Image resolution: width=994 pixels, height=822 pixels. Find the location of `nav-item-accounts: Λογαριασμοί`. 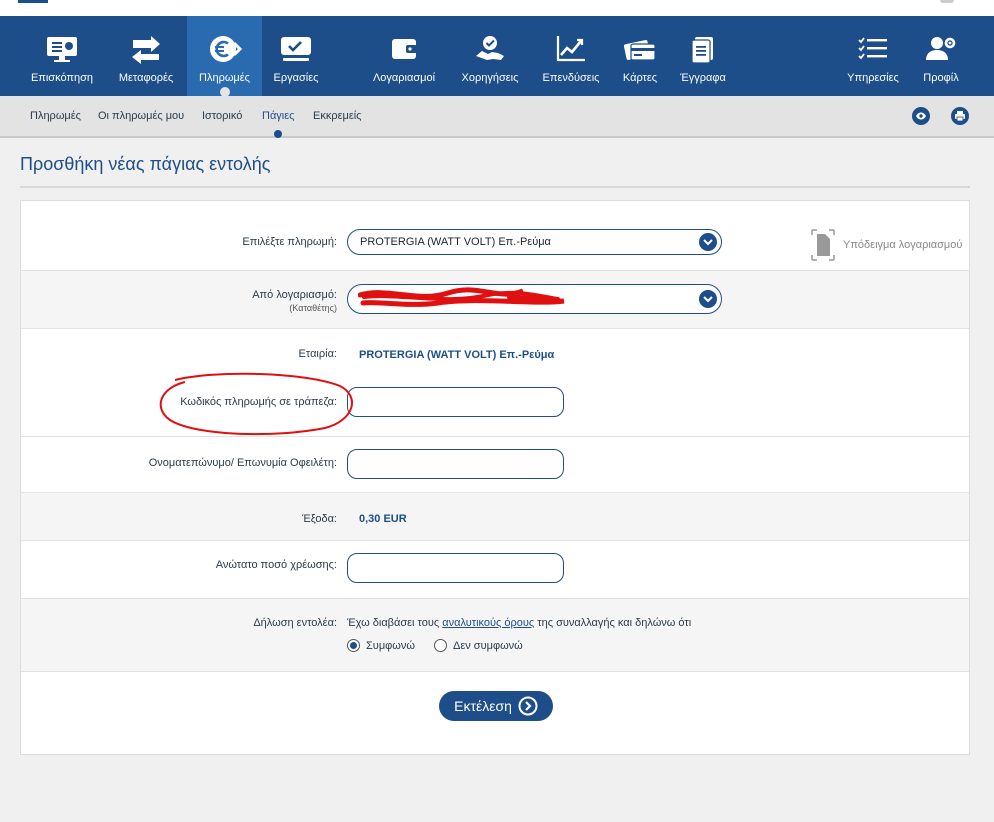

nav-item-accounts: Λογαριασμοί is located at coordinates (404, 56).